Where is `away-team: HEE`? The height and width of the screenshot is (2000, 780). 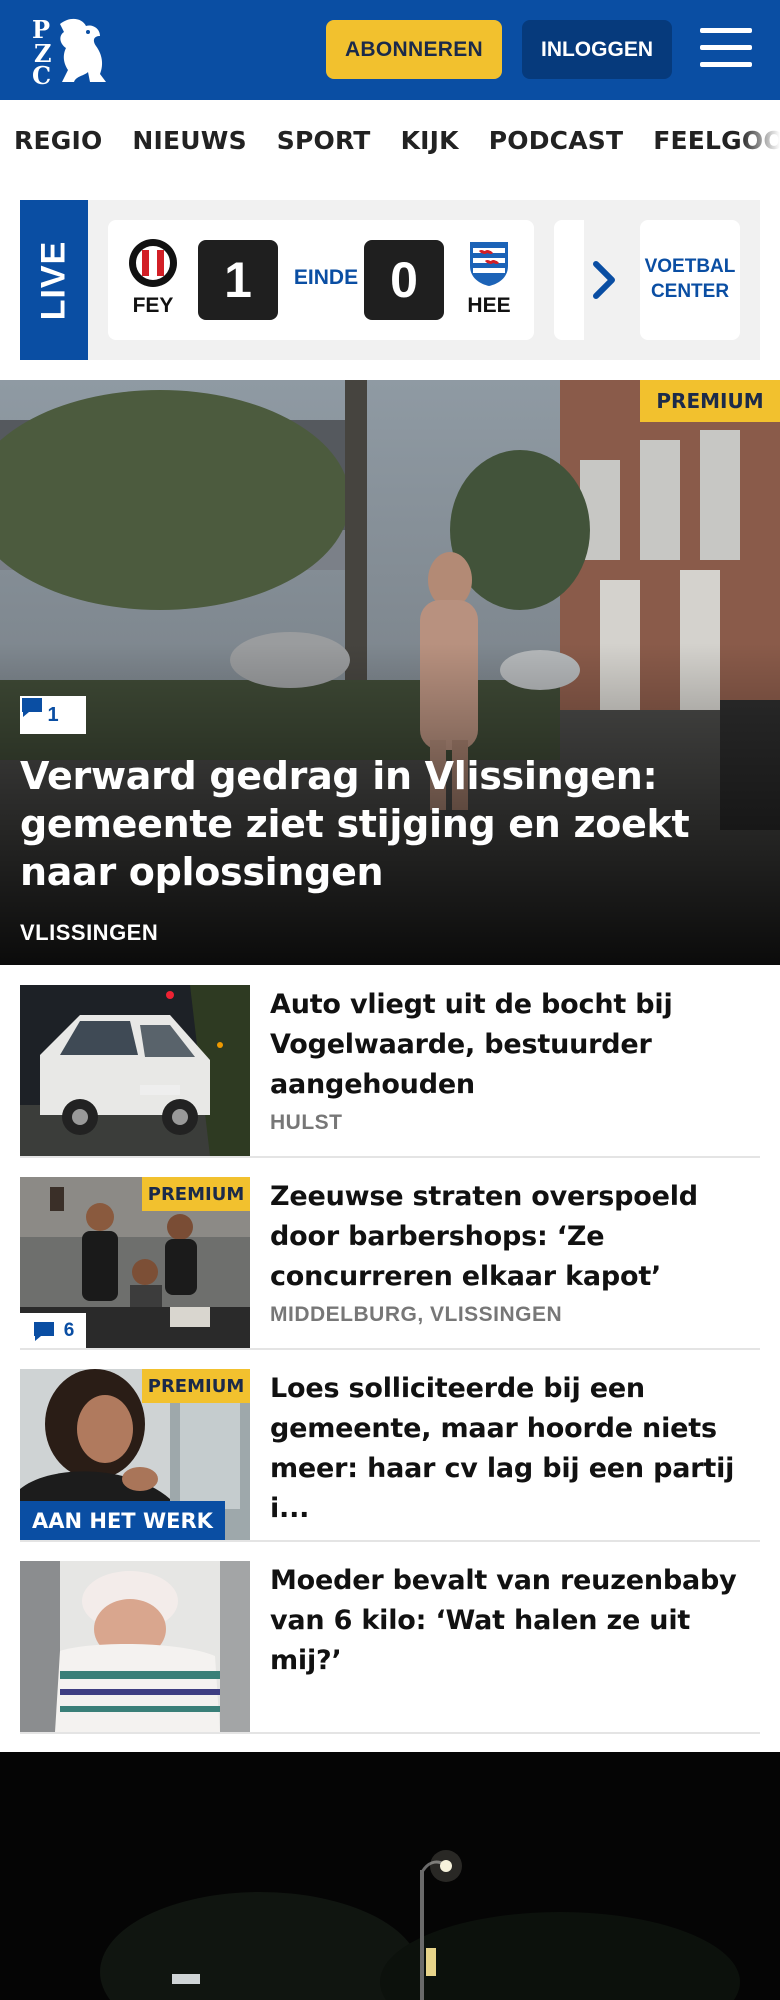 away-team: HEE is located at coordinates (489, 278).